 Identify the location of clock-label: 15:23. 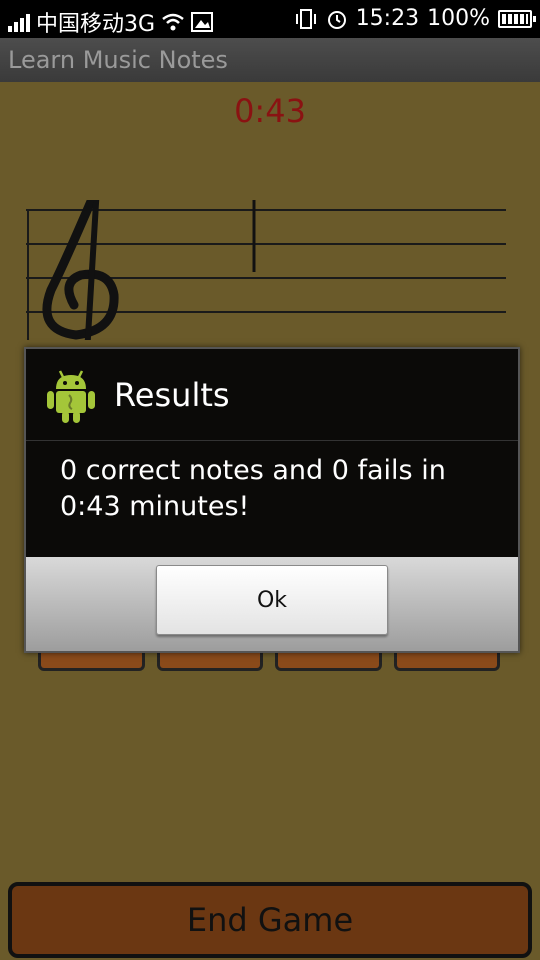
(387, 18).